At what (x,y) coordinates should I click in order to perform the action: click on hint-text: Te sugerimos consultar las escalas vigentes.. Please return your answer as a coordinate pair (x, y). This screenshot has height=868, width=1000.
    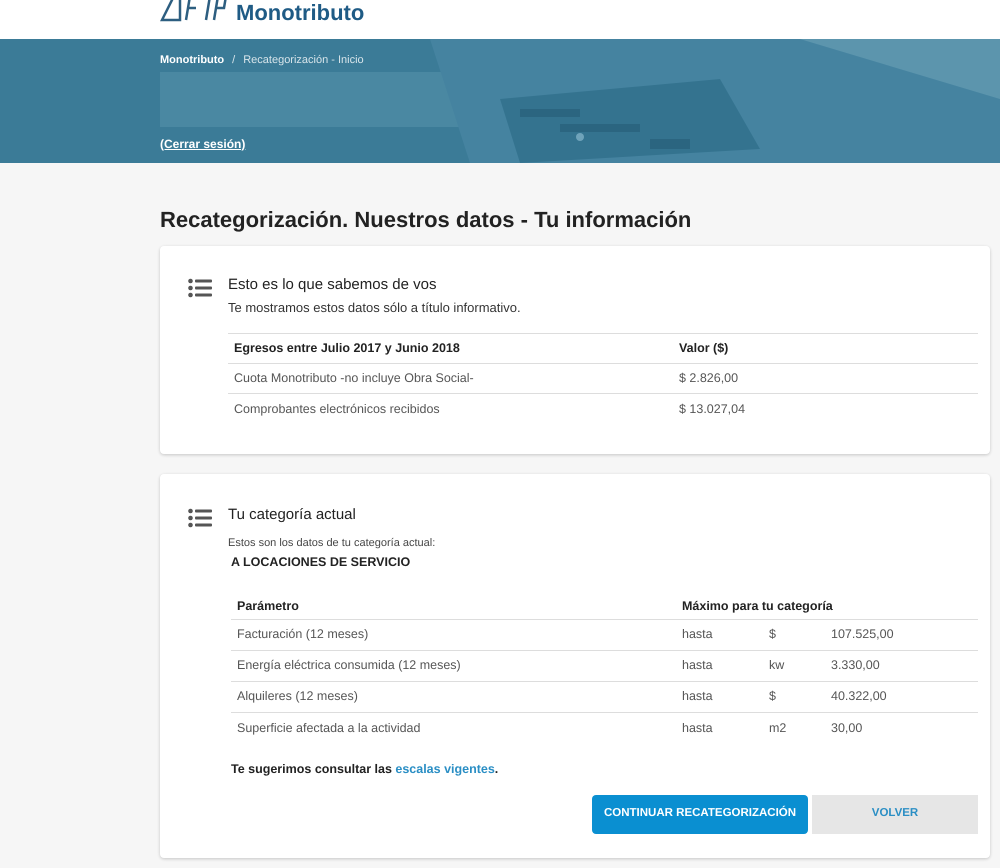
    Looking at the image, I should click on (365, 769).